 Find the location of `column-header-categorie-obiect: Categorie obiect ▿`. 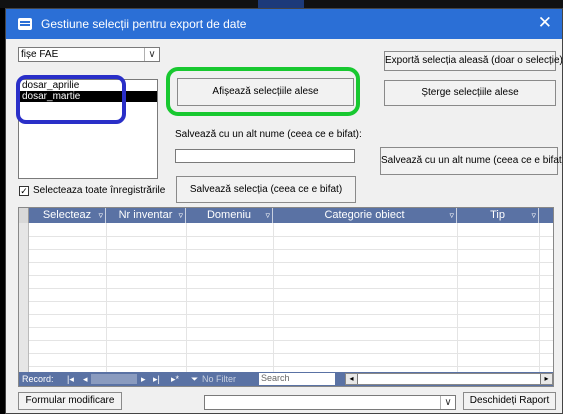

column-header-categorie-obiect: Categorie obiect ▿ is located at coordinates (365, 215).